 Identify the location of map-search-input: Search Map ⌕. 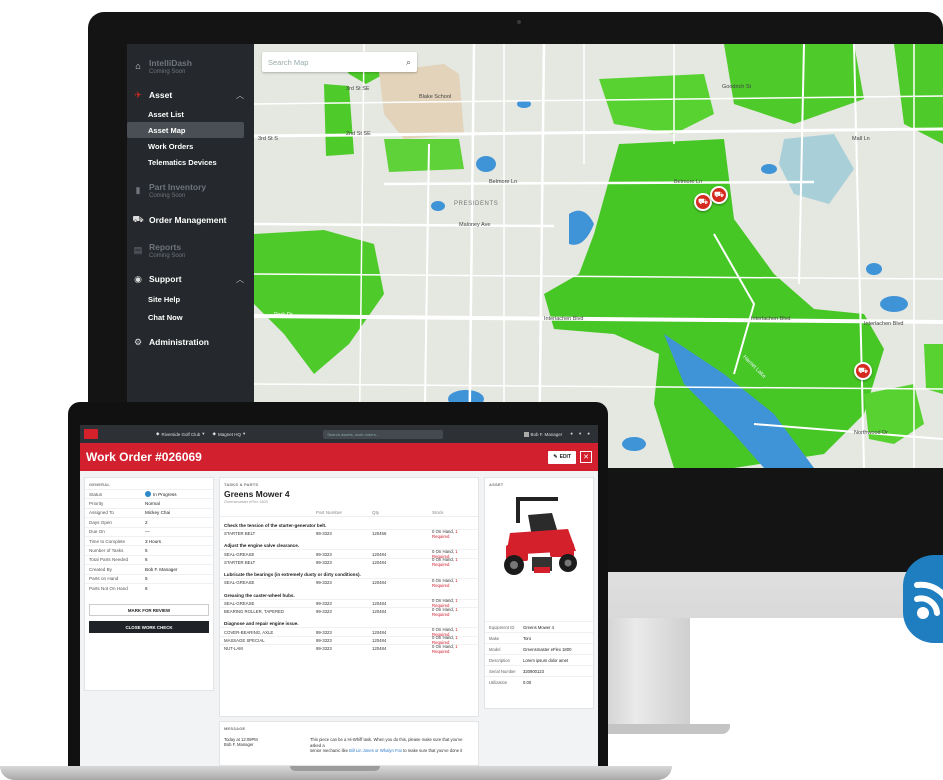
(339, 62).